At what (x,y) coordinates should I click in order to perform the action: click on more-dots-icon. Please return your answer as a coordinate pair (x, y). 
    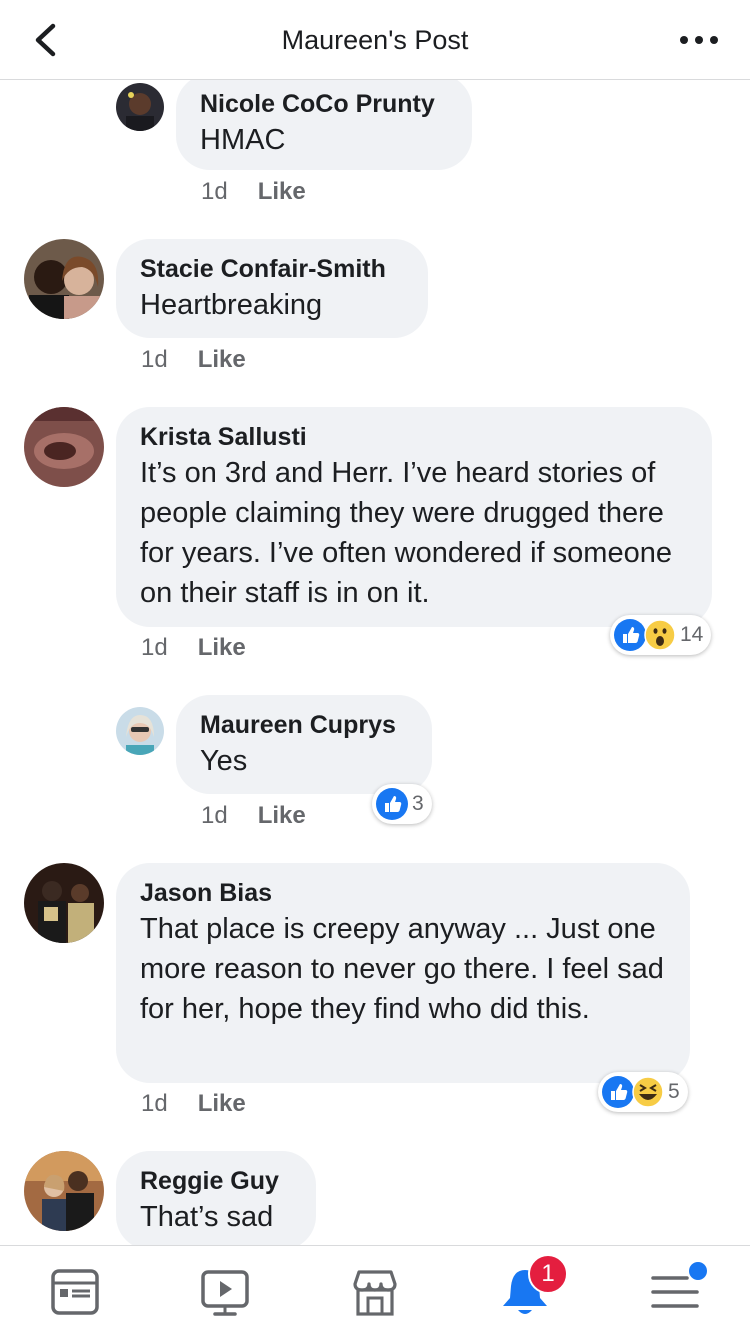
    Looking at the image, I should click on (699, 40).